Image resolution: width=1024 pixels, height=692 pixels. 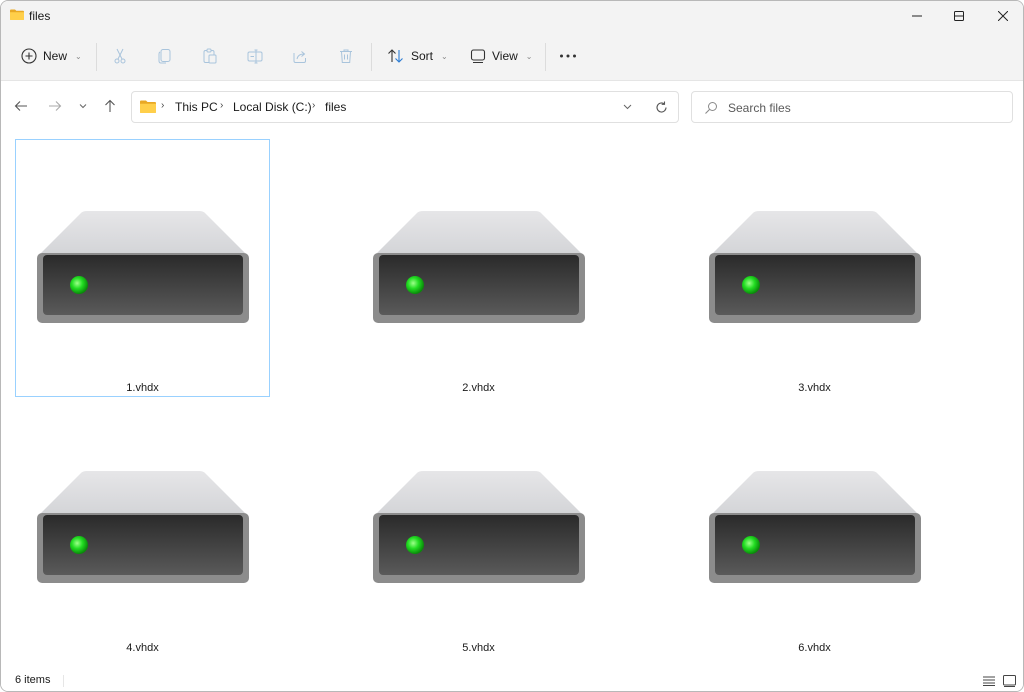 What do you see at coordinates (405, 107) in the screenshot?
I see `address-bar: › This PC › Local Disk (C:) › files` at bounding box center [405, 107].